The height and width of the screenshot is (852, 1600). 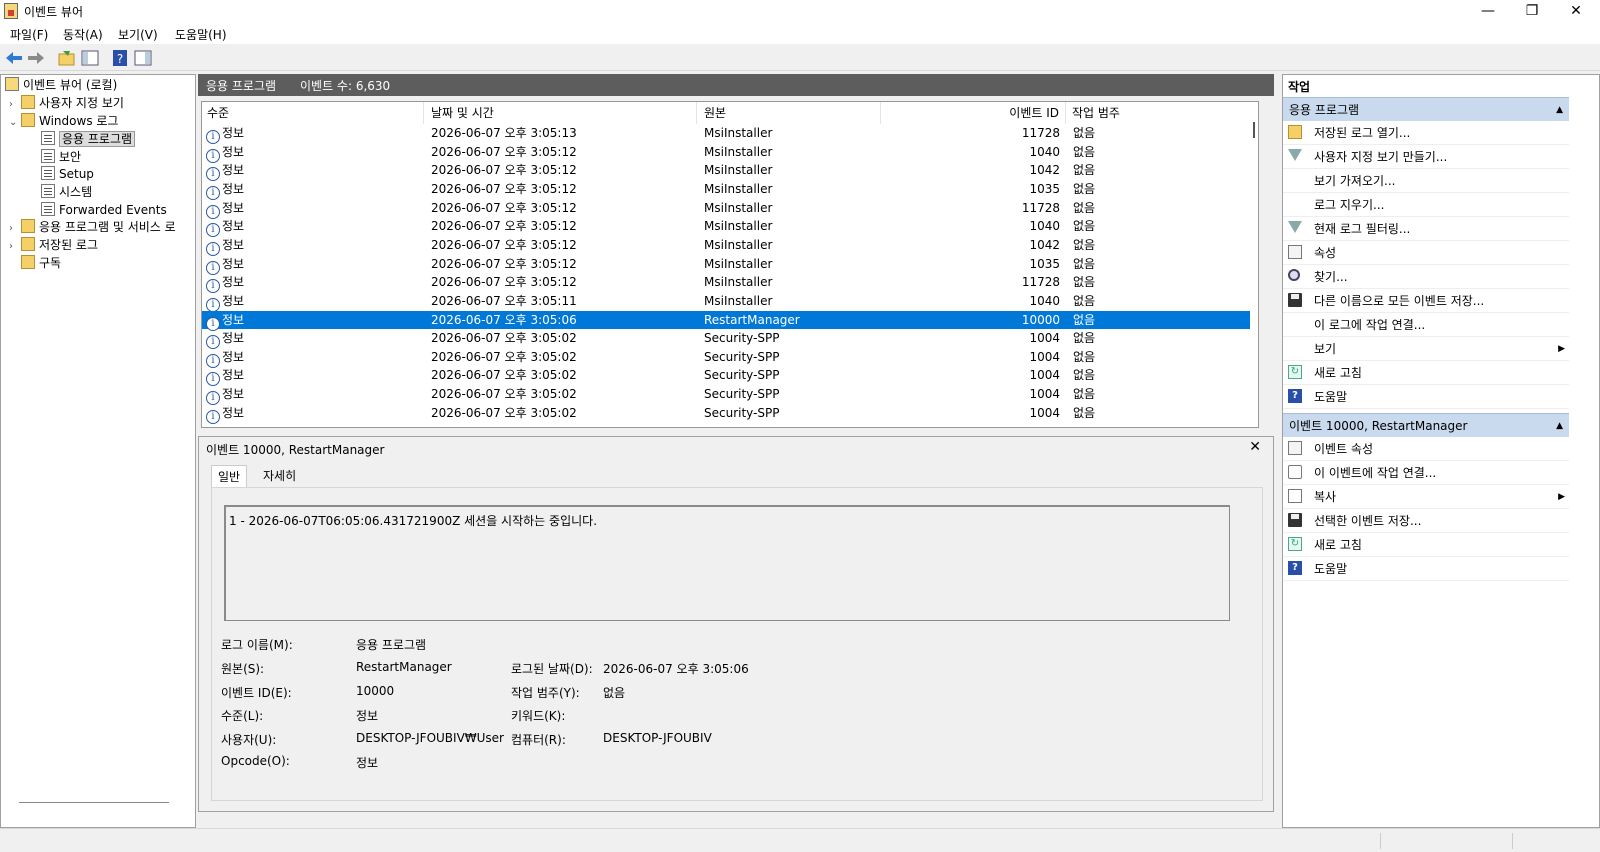 I want to click on tree-apps-services: › 응용 프로그램 및 서비스 로, so click(x=92, y=227).